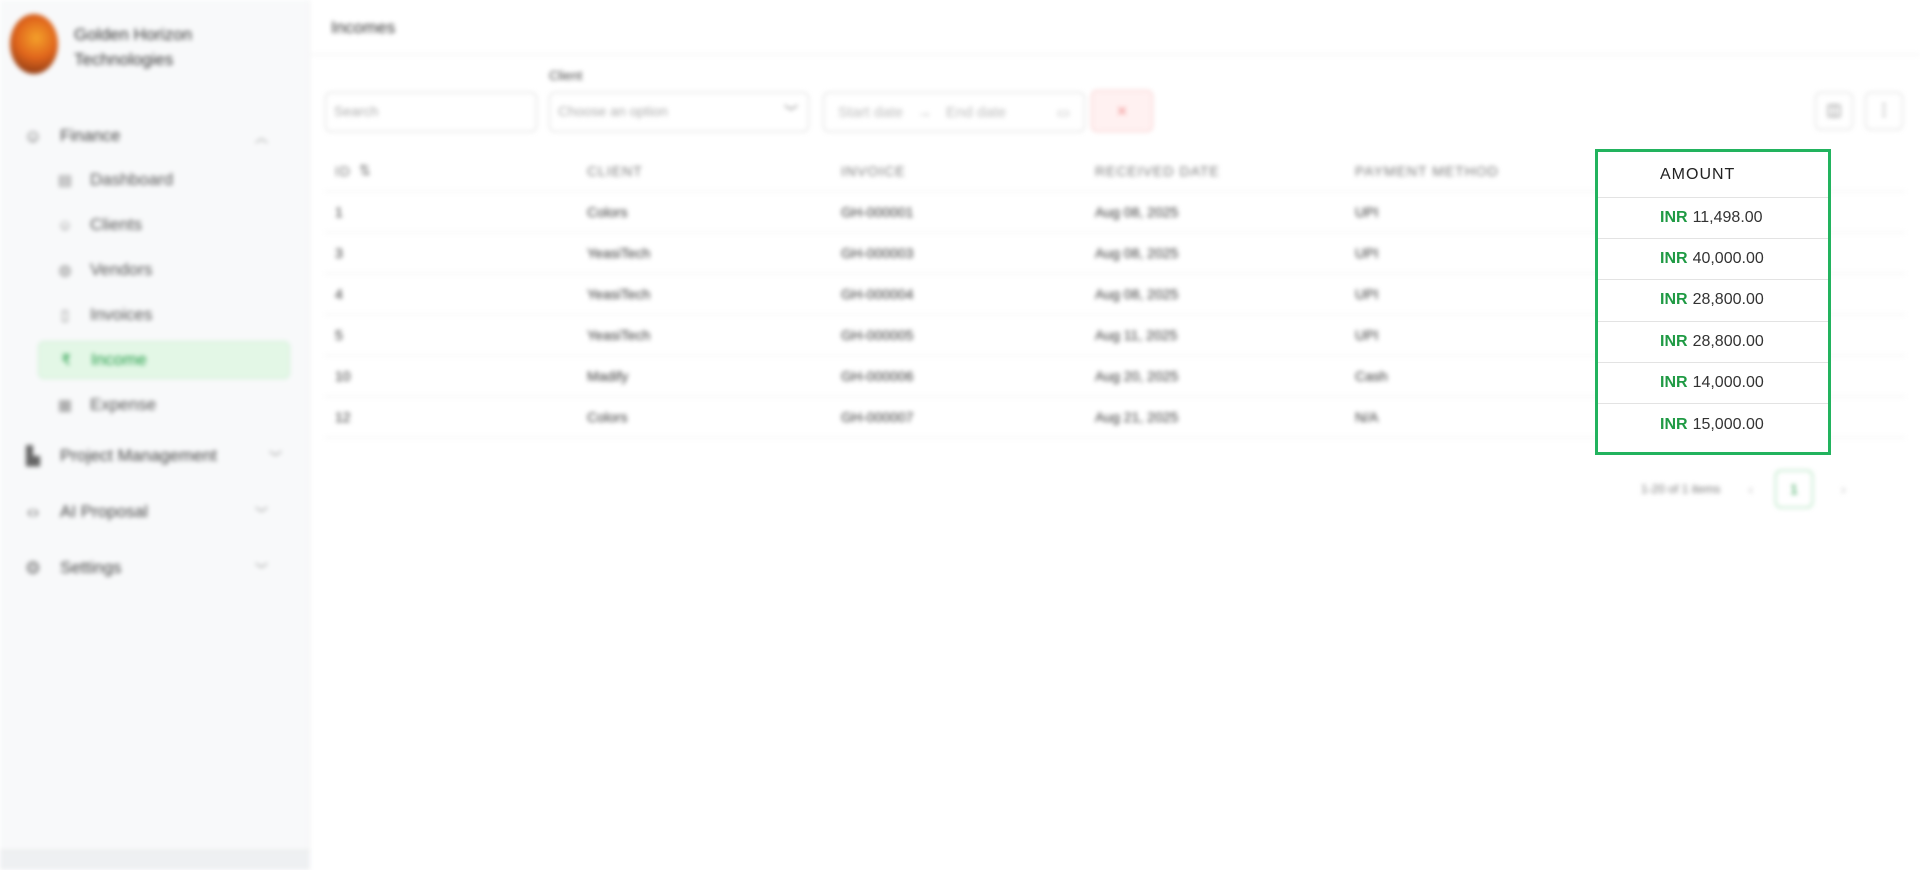  Describe the element at coordinates (976, 112) in the screenshot. I see `end-date-field: End date` at that location.